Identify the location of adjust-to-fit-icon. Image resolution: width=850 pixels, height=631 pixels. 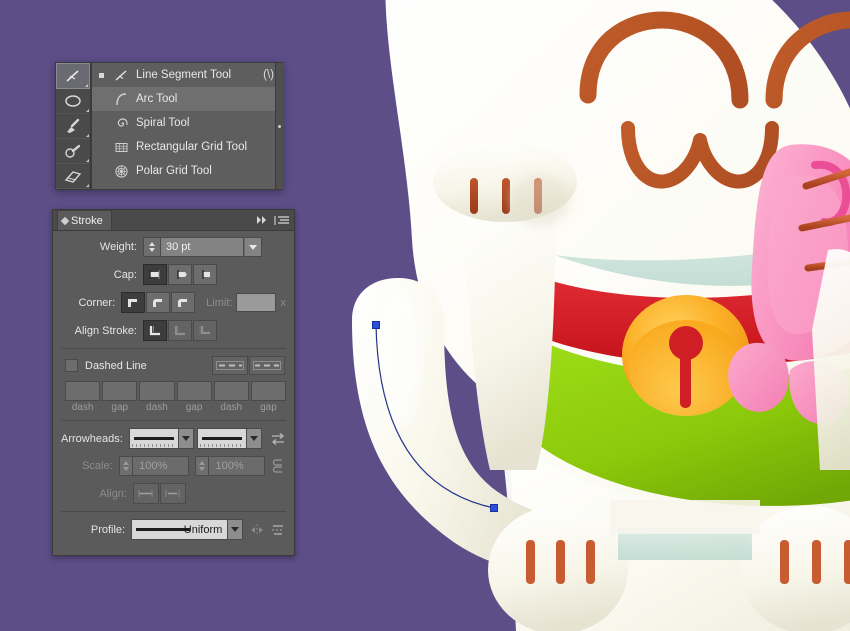
(173, 493).